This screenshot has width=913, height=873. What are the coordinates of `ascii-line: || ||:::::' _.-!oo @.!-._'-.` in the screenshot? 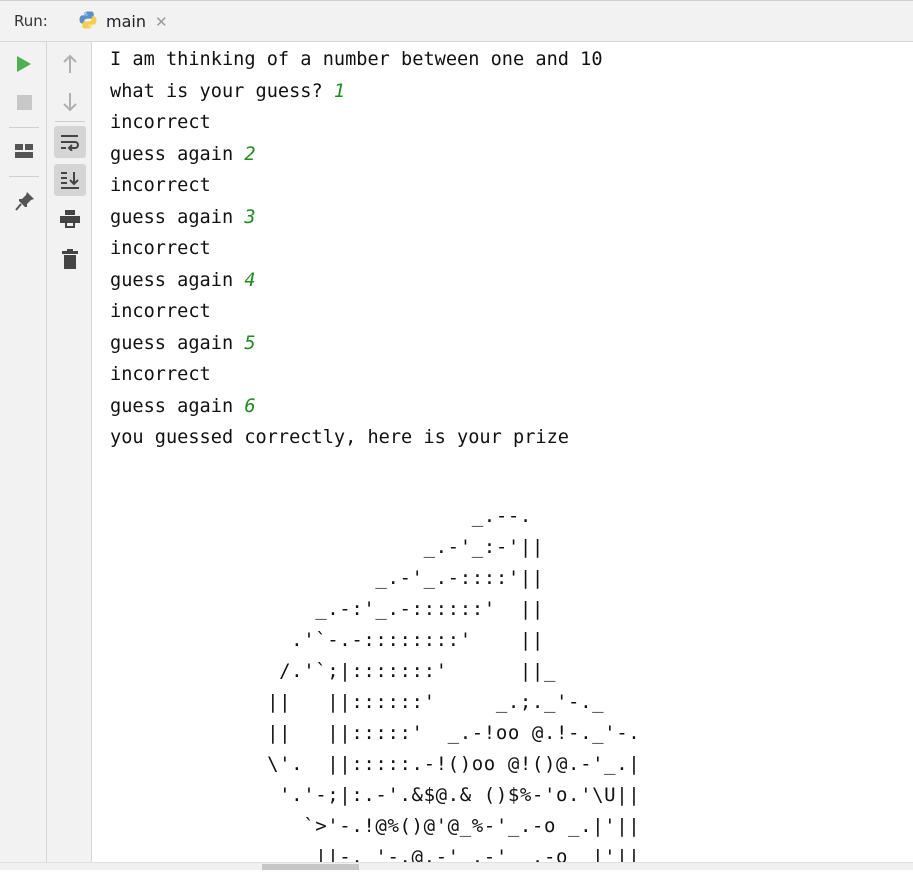 It's located at (442, 732).